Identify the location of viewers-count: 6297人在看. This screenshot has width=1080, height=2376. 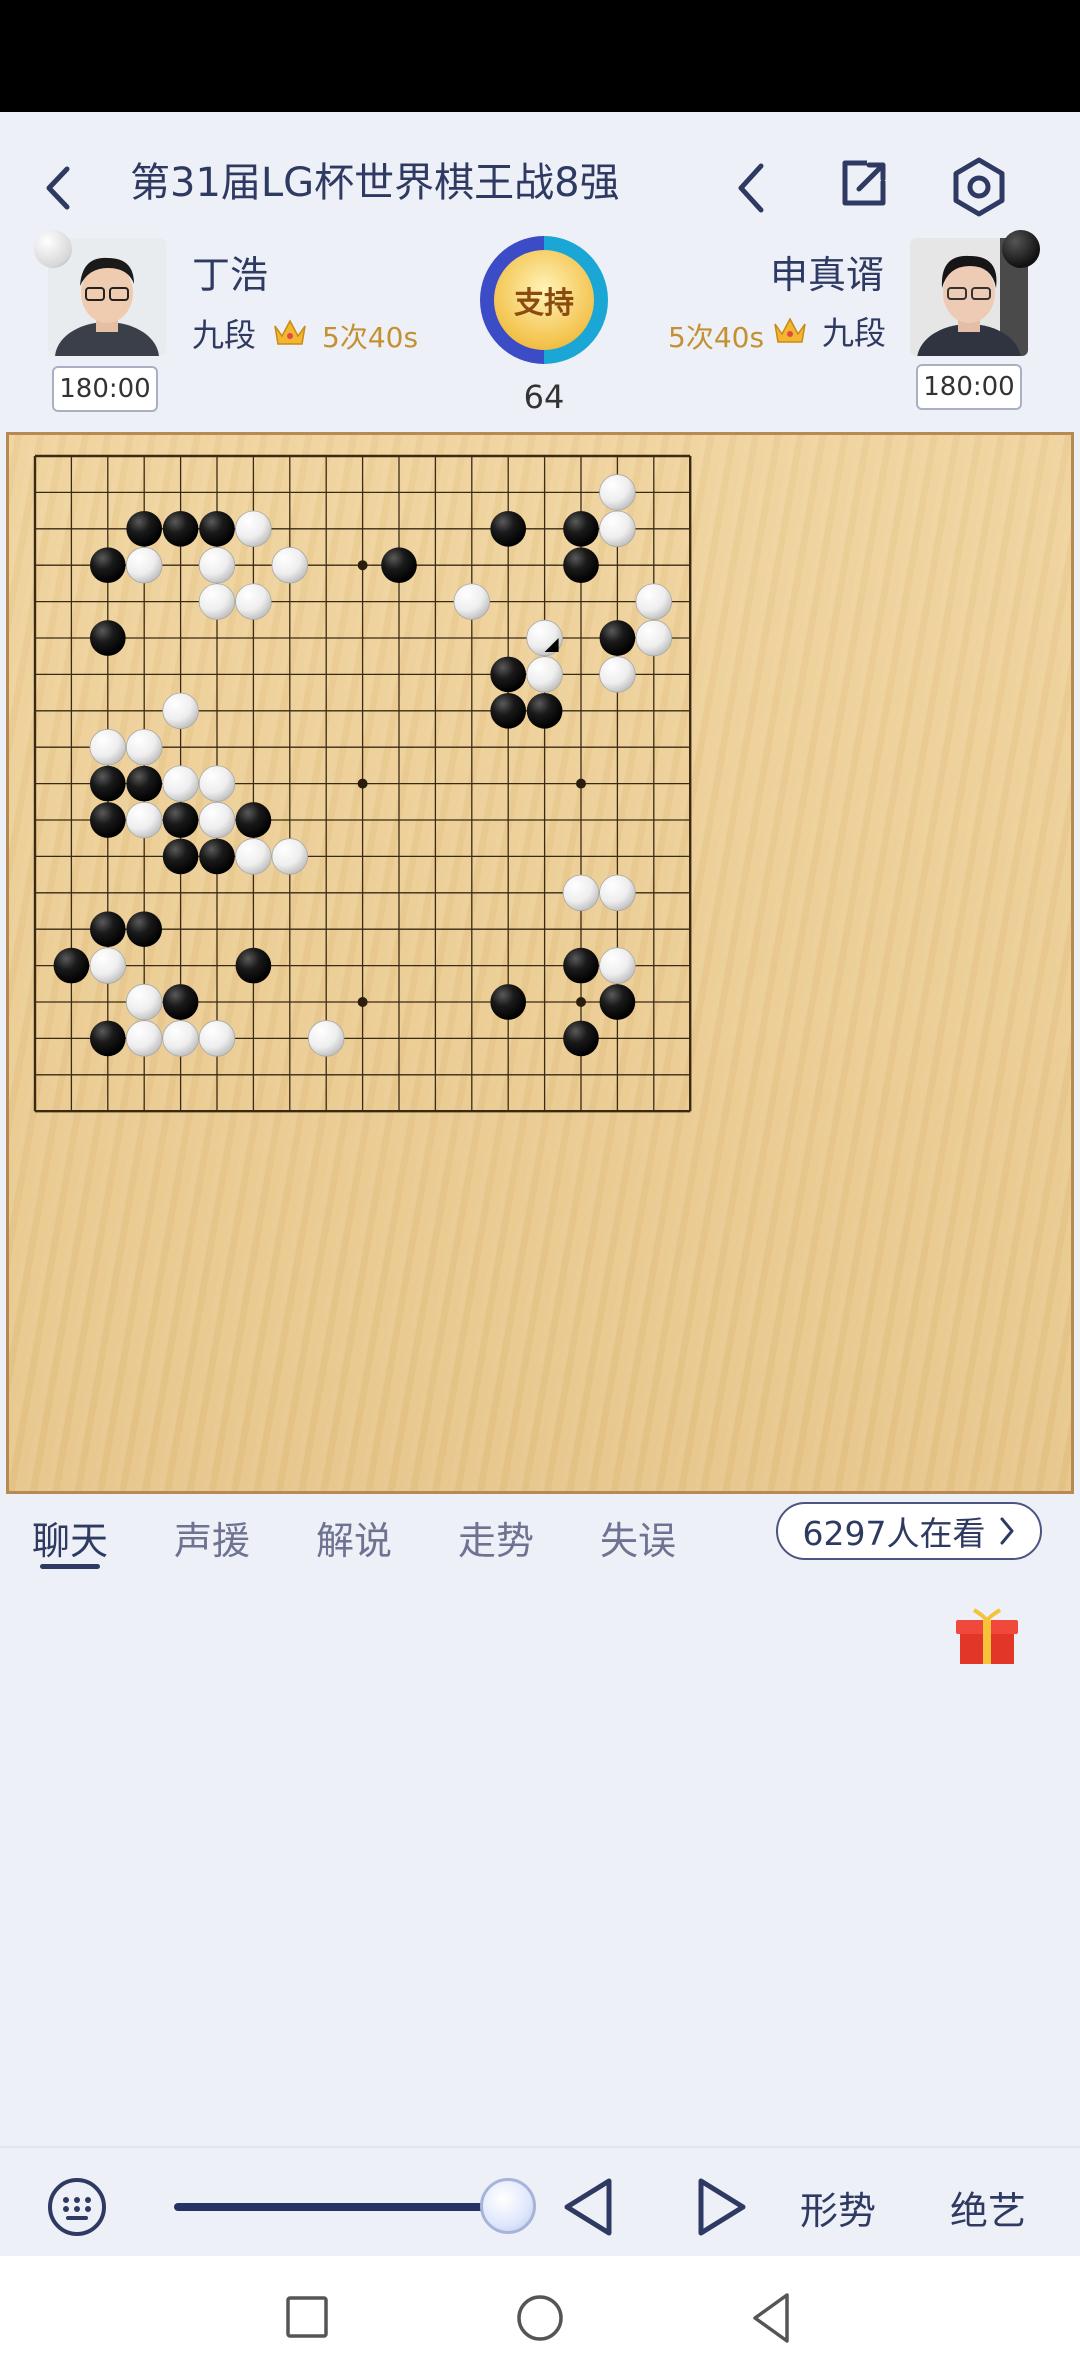
(894, 1533).